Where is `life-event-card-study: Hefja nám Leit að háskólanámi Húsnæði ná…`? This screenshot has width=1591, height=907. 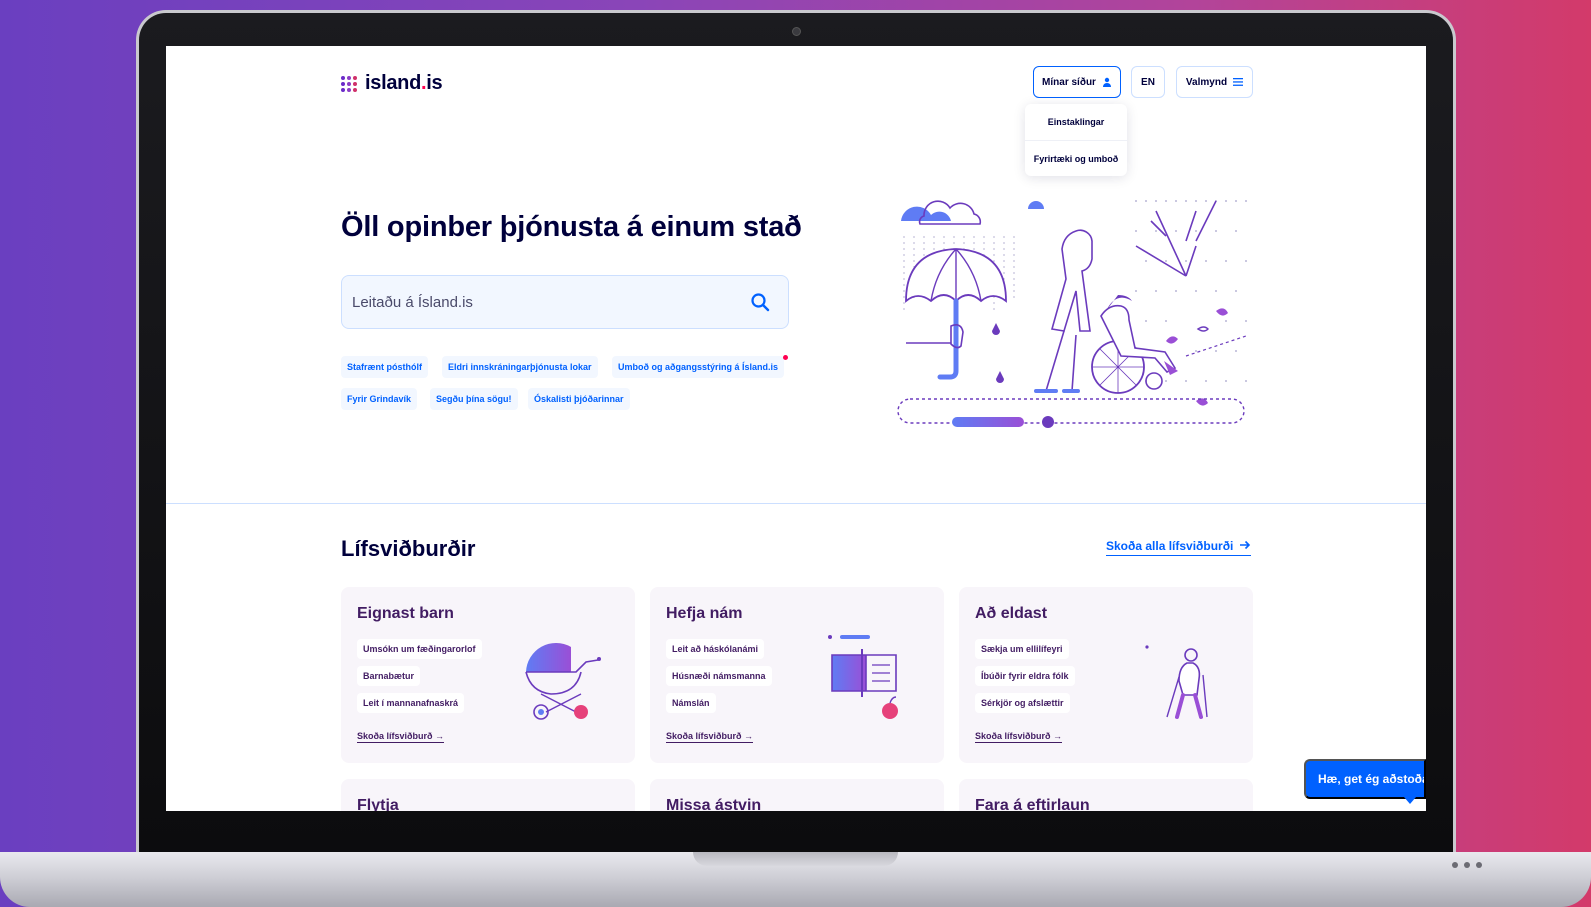 life-event-card-study: Hefja nám Leit að háskólanámi Húsnæði ná… is located at coordinates (797, 675).